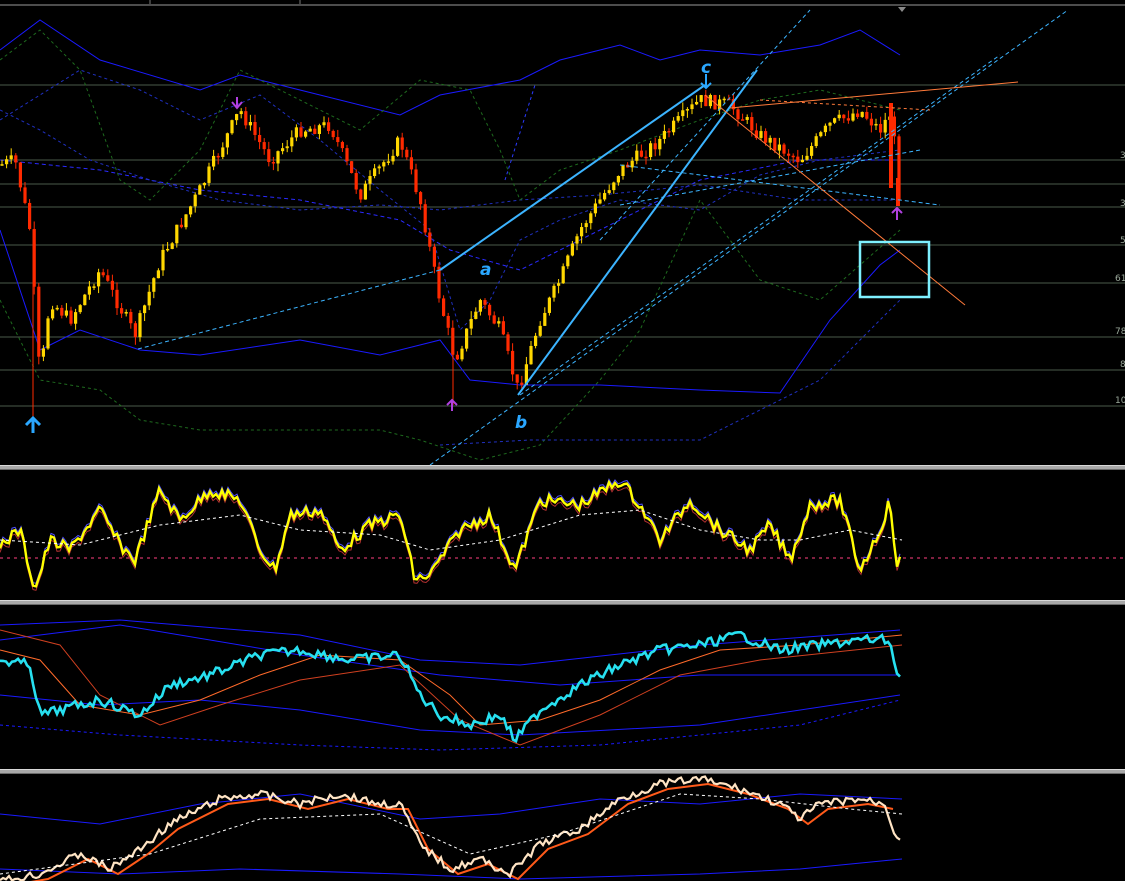 The width and height of the screenshot is (1125, 881). Describe the element at coordinates (894, 269) in the screenshot. I see `target-zone-box` at that location.